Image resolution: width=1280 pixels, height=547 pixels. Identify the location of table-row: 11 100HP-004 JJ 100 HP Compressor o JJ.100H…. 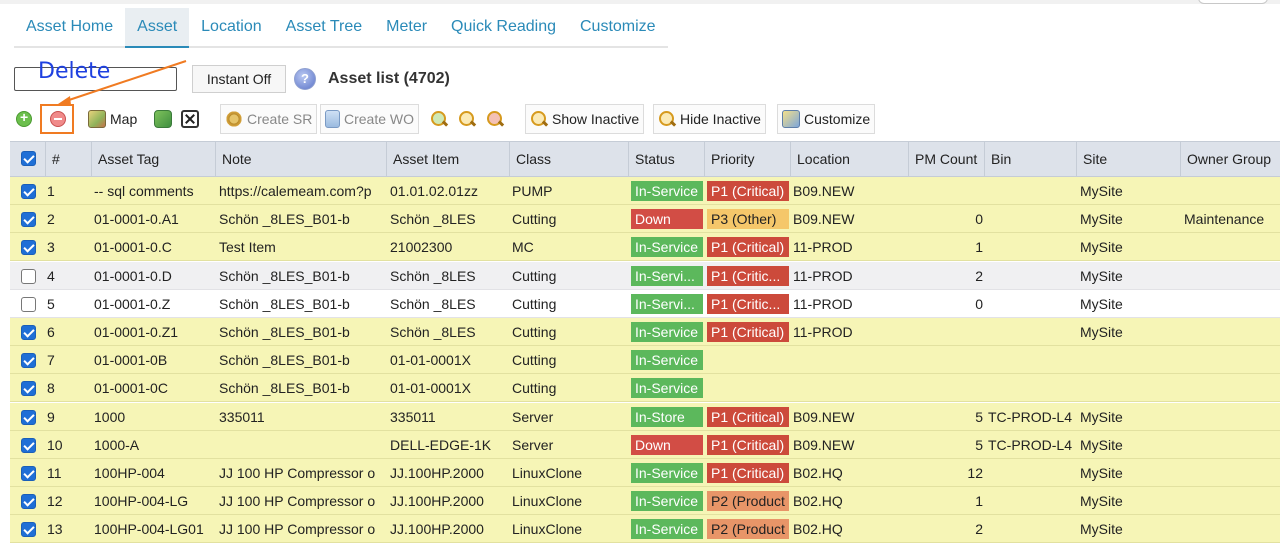
(645, 473).